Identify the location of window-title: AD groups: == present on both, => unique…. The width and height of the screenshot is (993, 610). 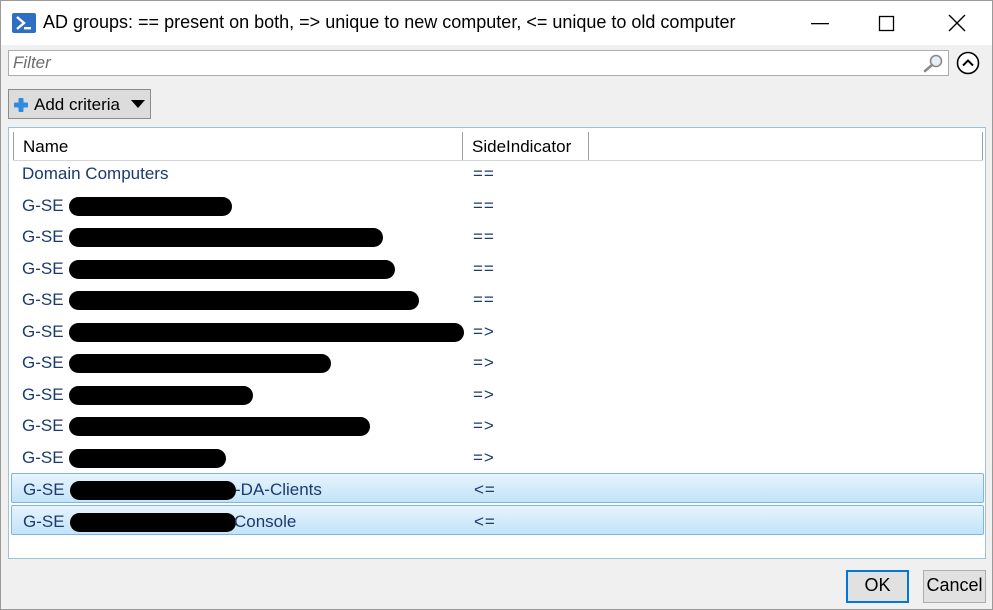
(389, 22).